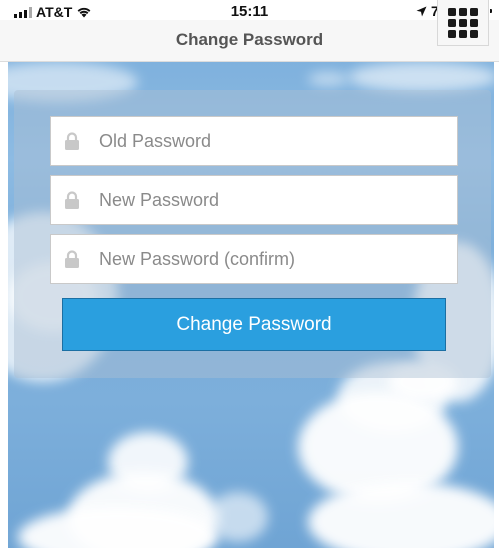  I want to click on status-bar: AT&T 15:11 77%, so click(249, 10).